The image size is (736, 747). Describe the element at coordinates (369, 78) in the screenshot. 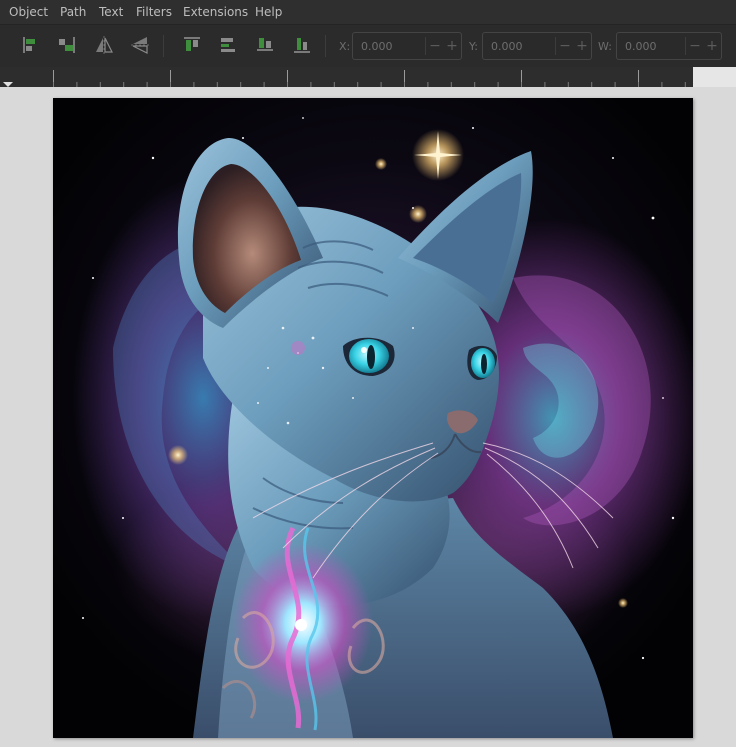

I see `ruler-ticks` at that location.